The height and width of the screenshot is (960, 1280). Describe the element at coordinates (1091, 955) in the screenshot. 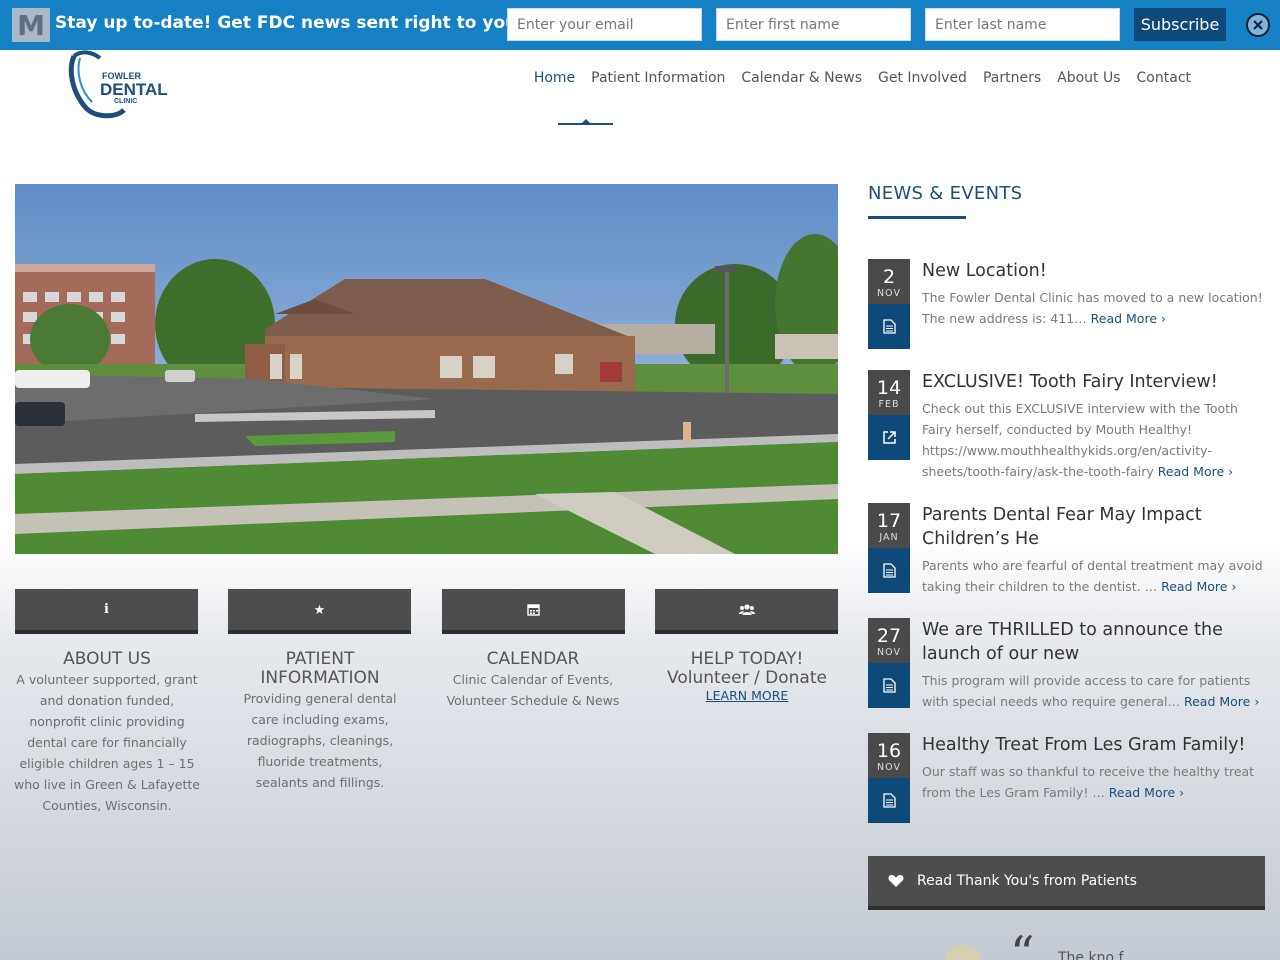

I see `testimonial-text: The kno f` at that location.